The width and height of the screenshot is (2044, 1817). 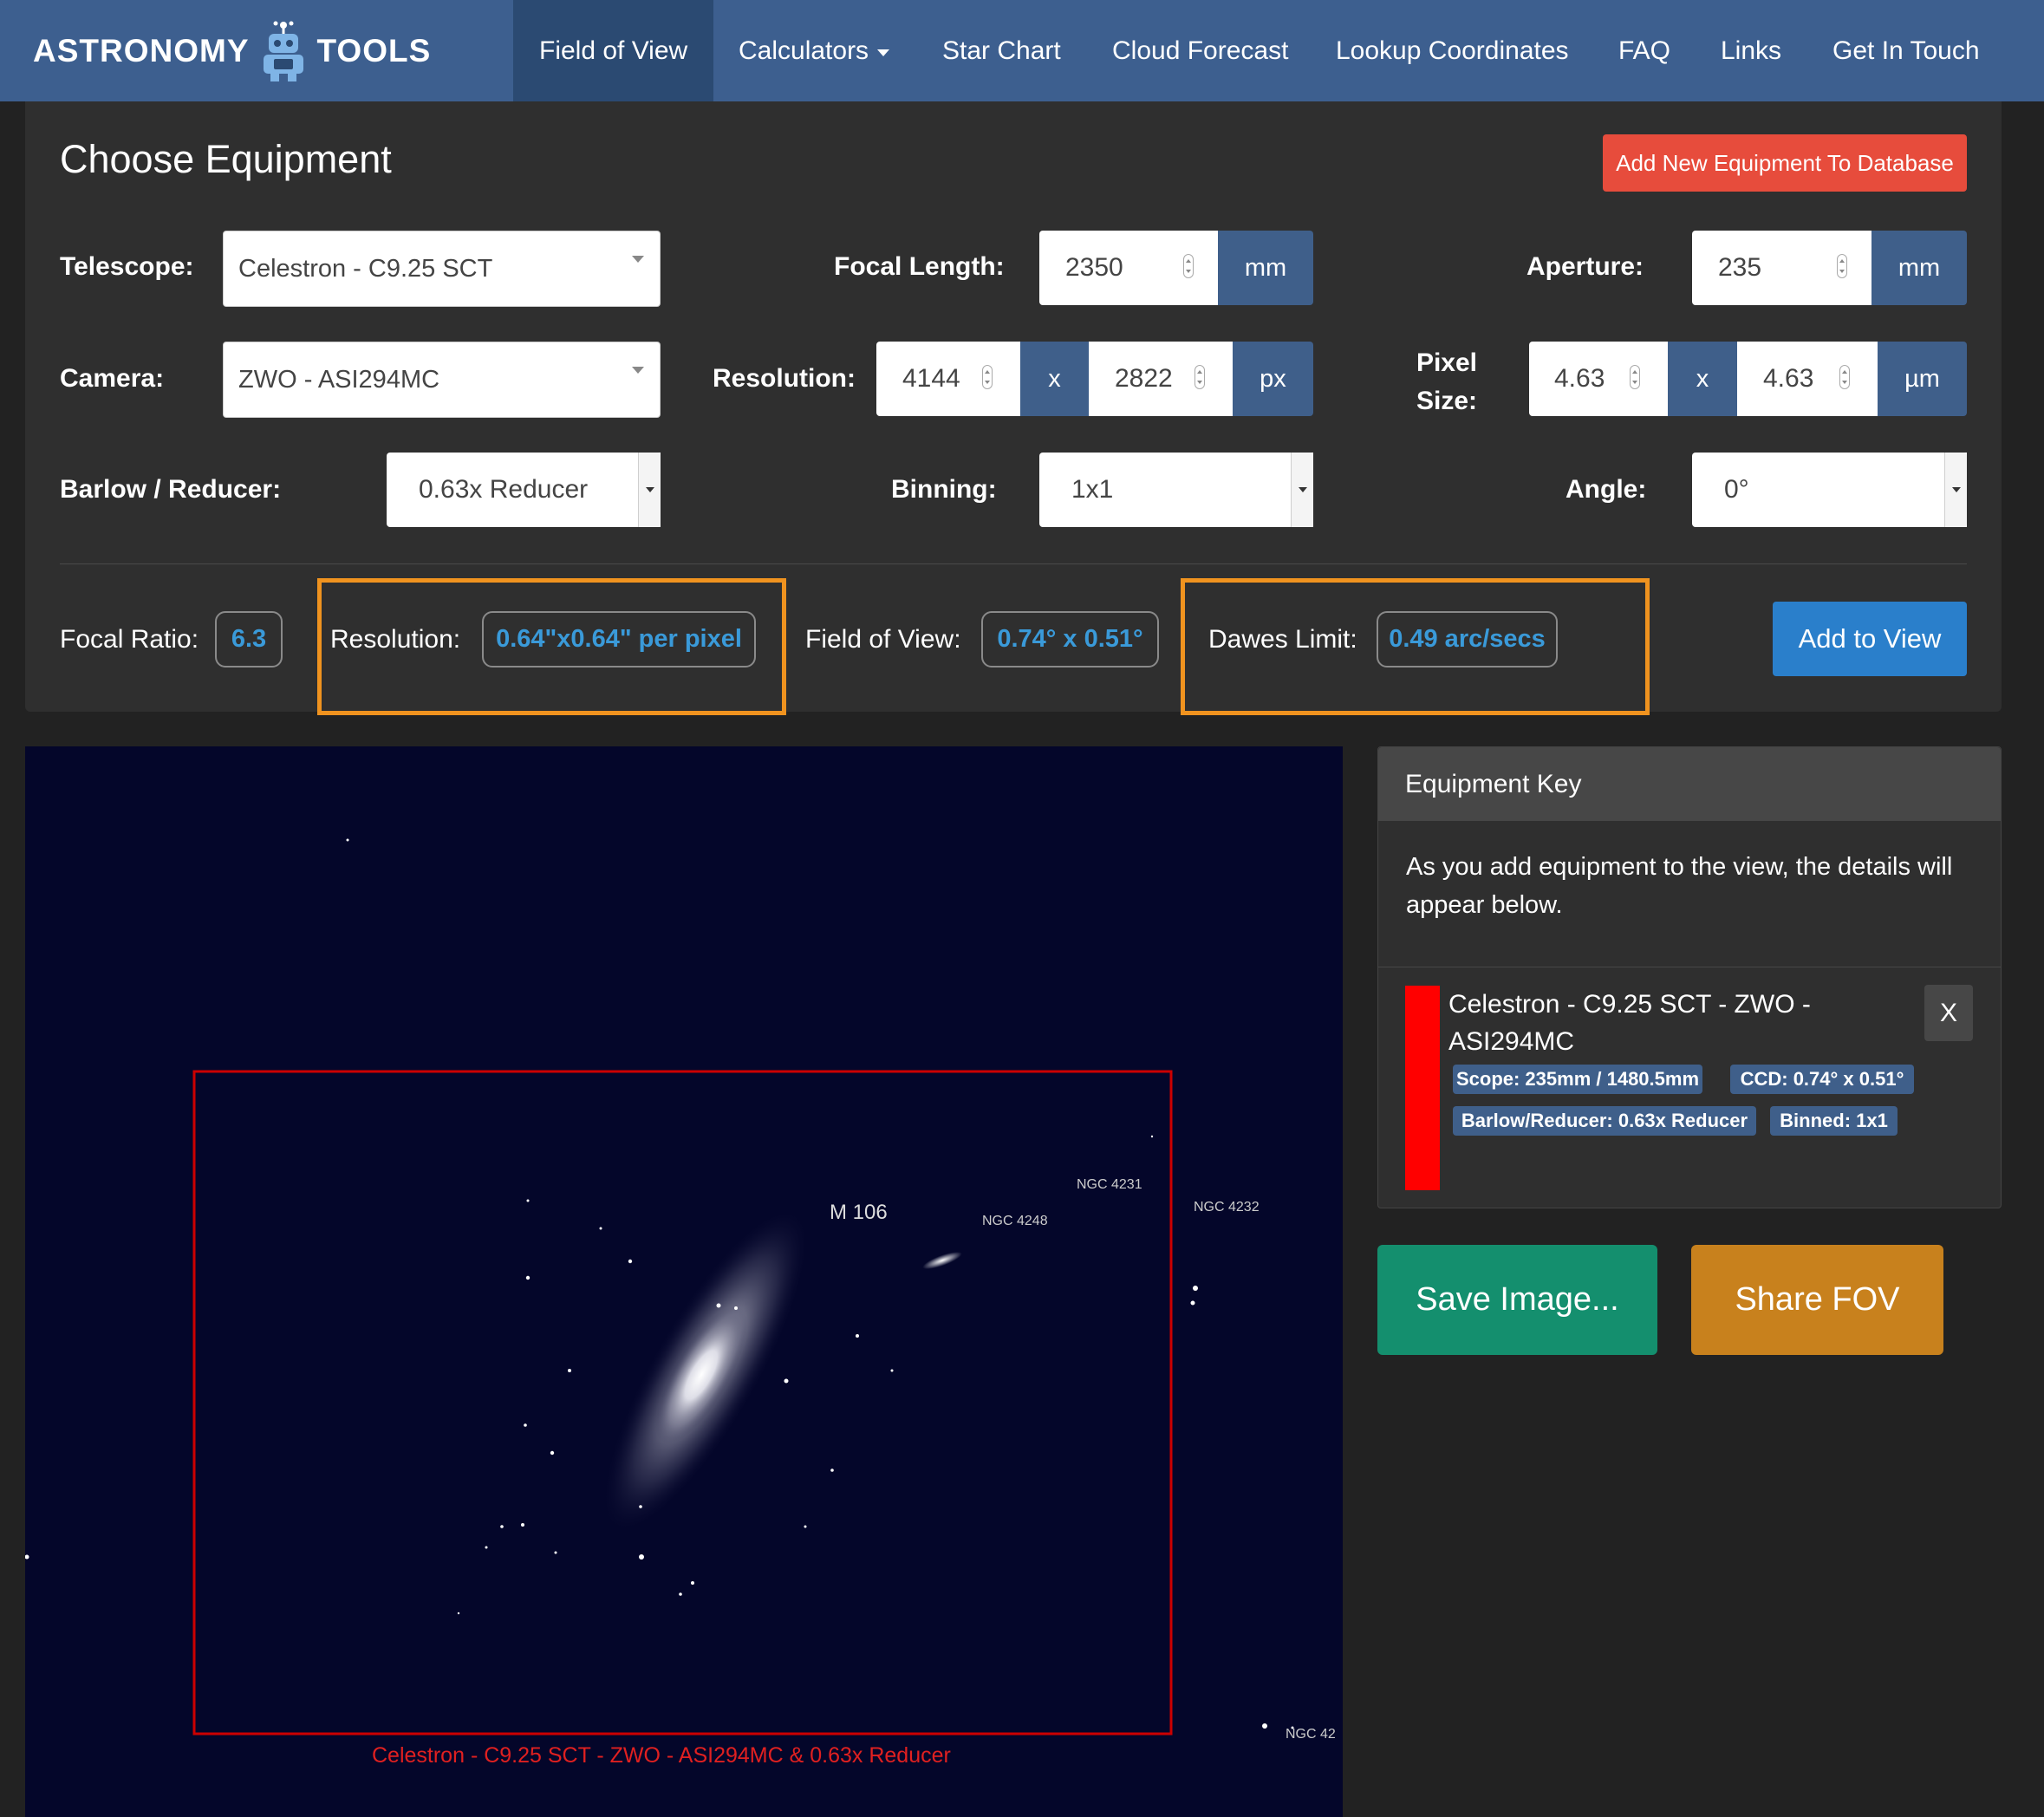 What do you see at coordinates (1949, 1013) in the screenshot?
I see `remove-equipment-button: X` at bounding box center [1949, 1013].